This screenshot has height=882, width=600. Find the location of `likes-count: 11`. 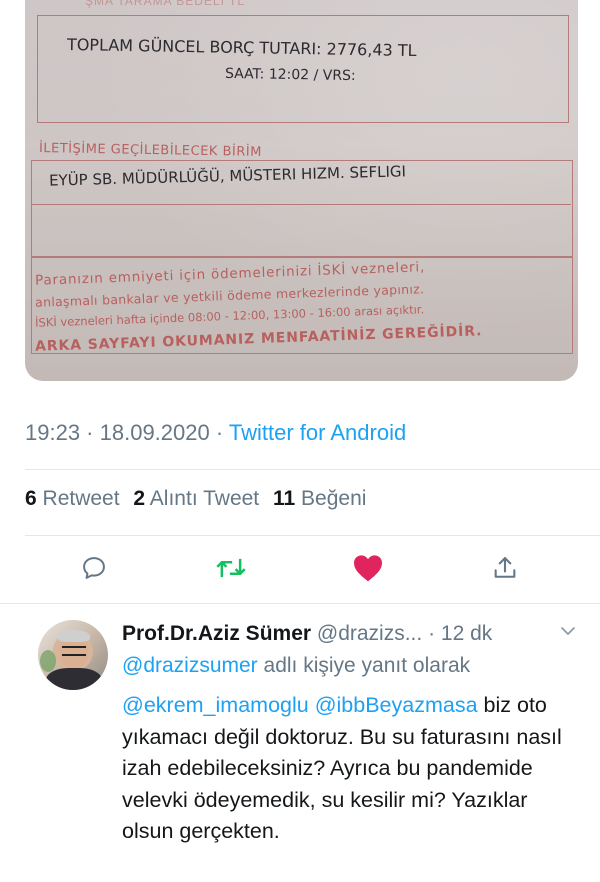

likes-count: 11 is located at coordinates (284, 498).